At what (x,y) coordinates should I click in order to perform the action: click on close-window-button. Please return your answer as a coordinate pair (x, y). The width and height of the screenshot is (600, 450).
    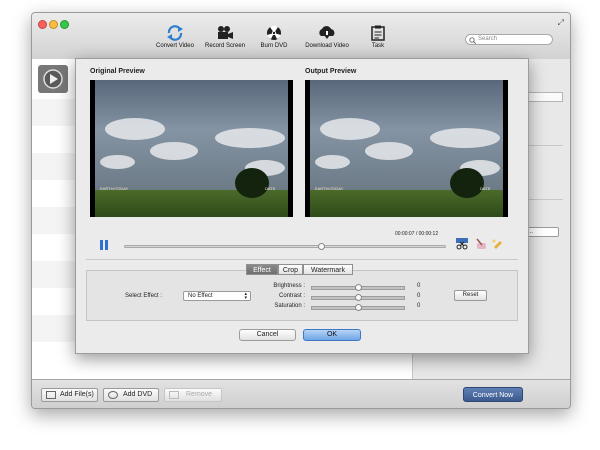
    Looking at the image, I should click on (42, 24).